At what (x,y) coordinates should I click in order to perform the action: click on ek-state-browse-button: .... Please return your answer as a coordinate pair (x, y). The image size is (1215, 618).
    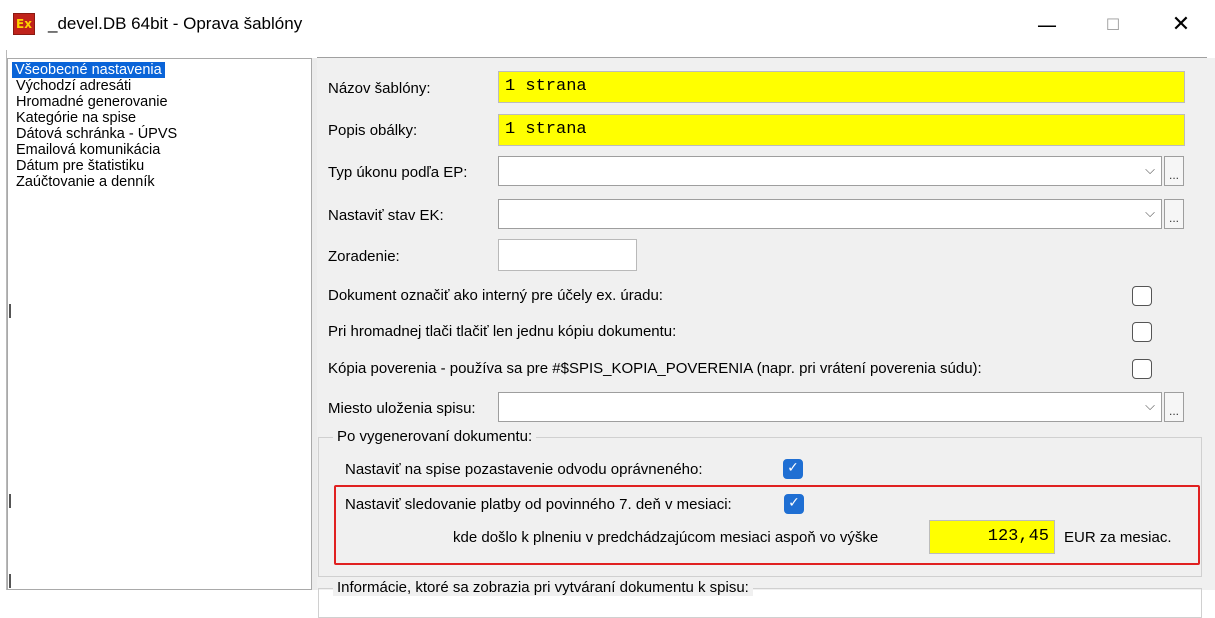
    Looking at the image, I should click on (1174, 214).